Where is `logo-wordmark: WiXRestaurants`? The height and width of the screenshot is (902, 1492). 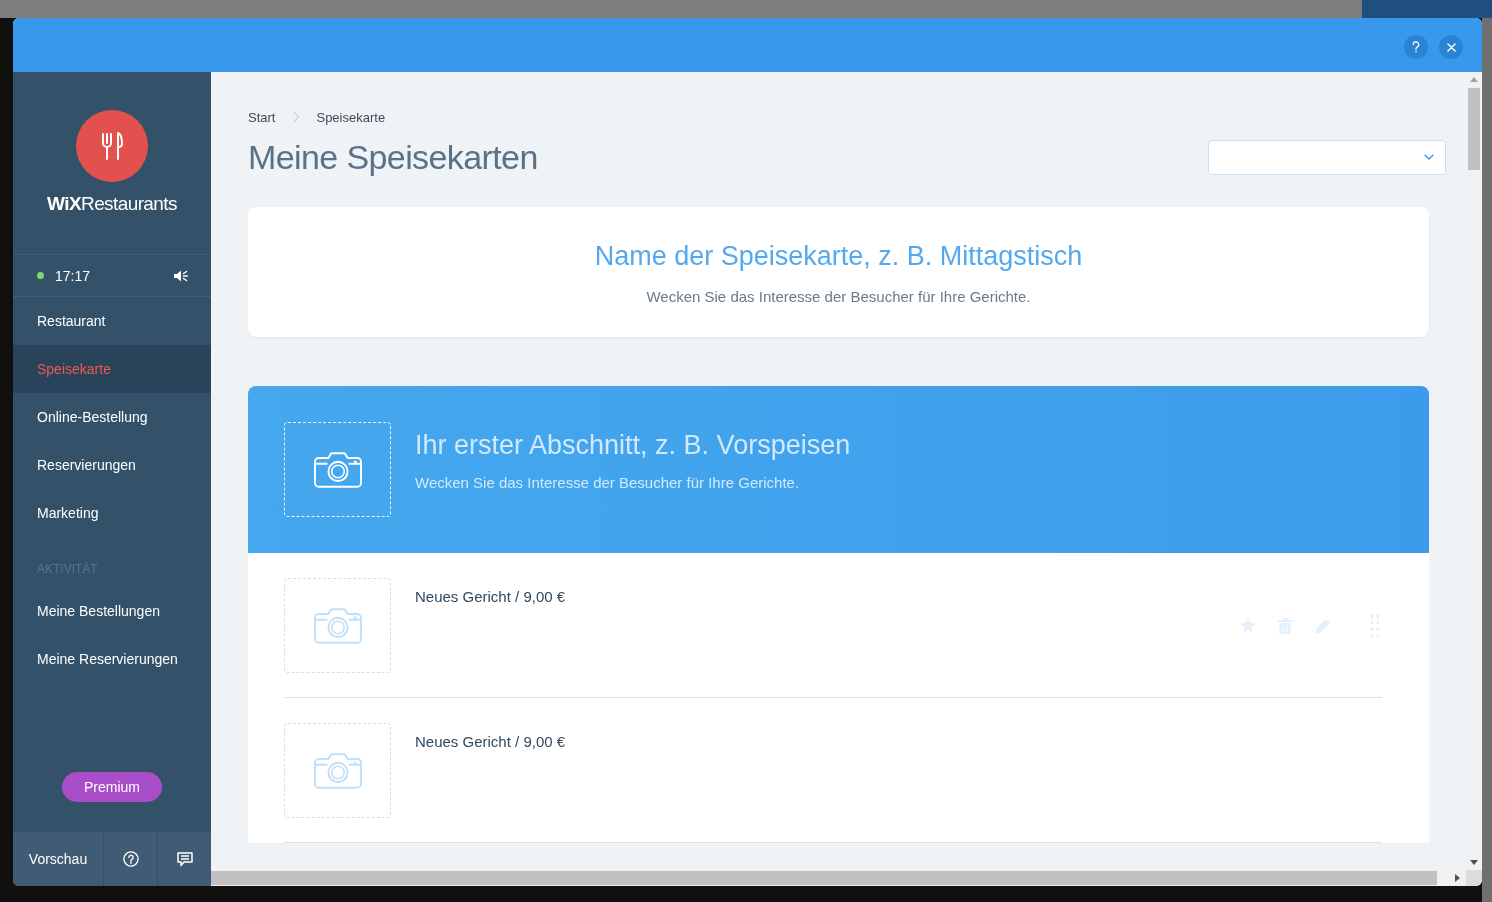
logo-wordmark: WiXRestaurants is located at coordinates (112, 204).